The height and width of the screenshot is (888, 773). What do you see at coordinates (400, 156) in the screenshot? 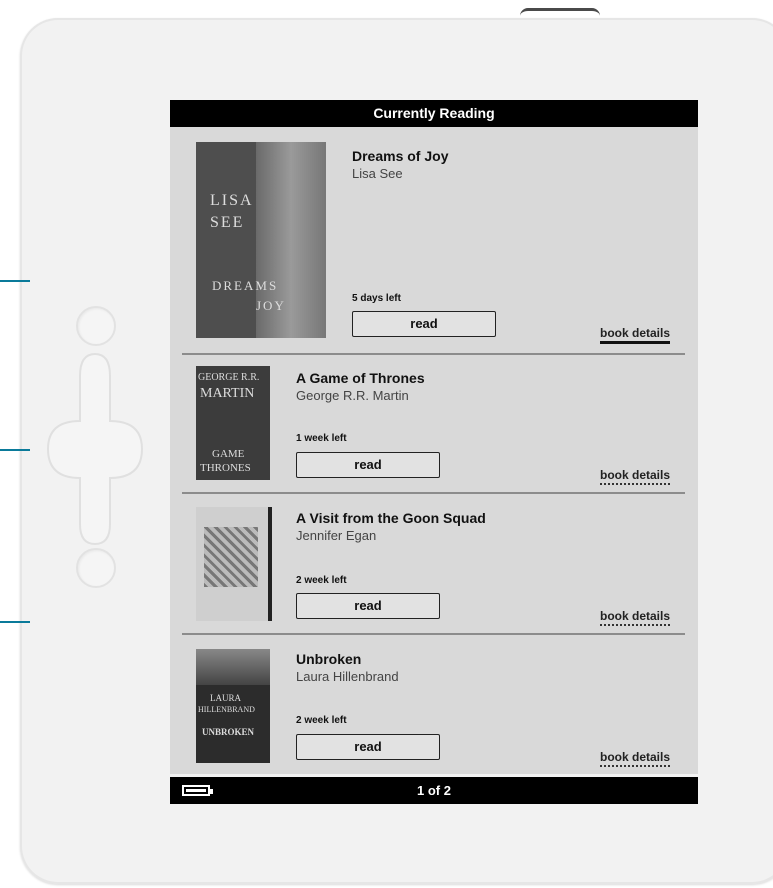
I see `book-title: Dreams of Joy` at bounding box center [400, 156].